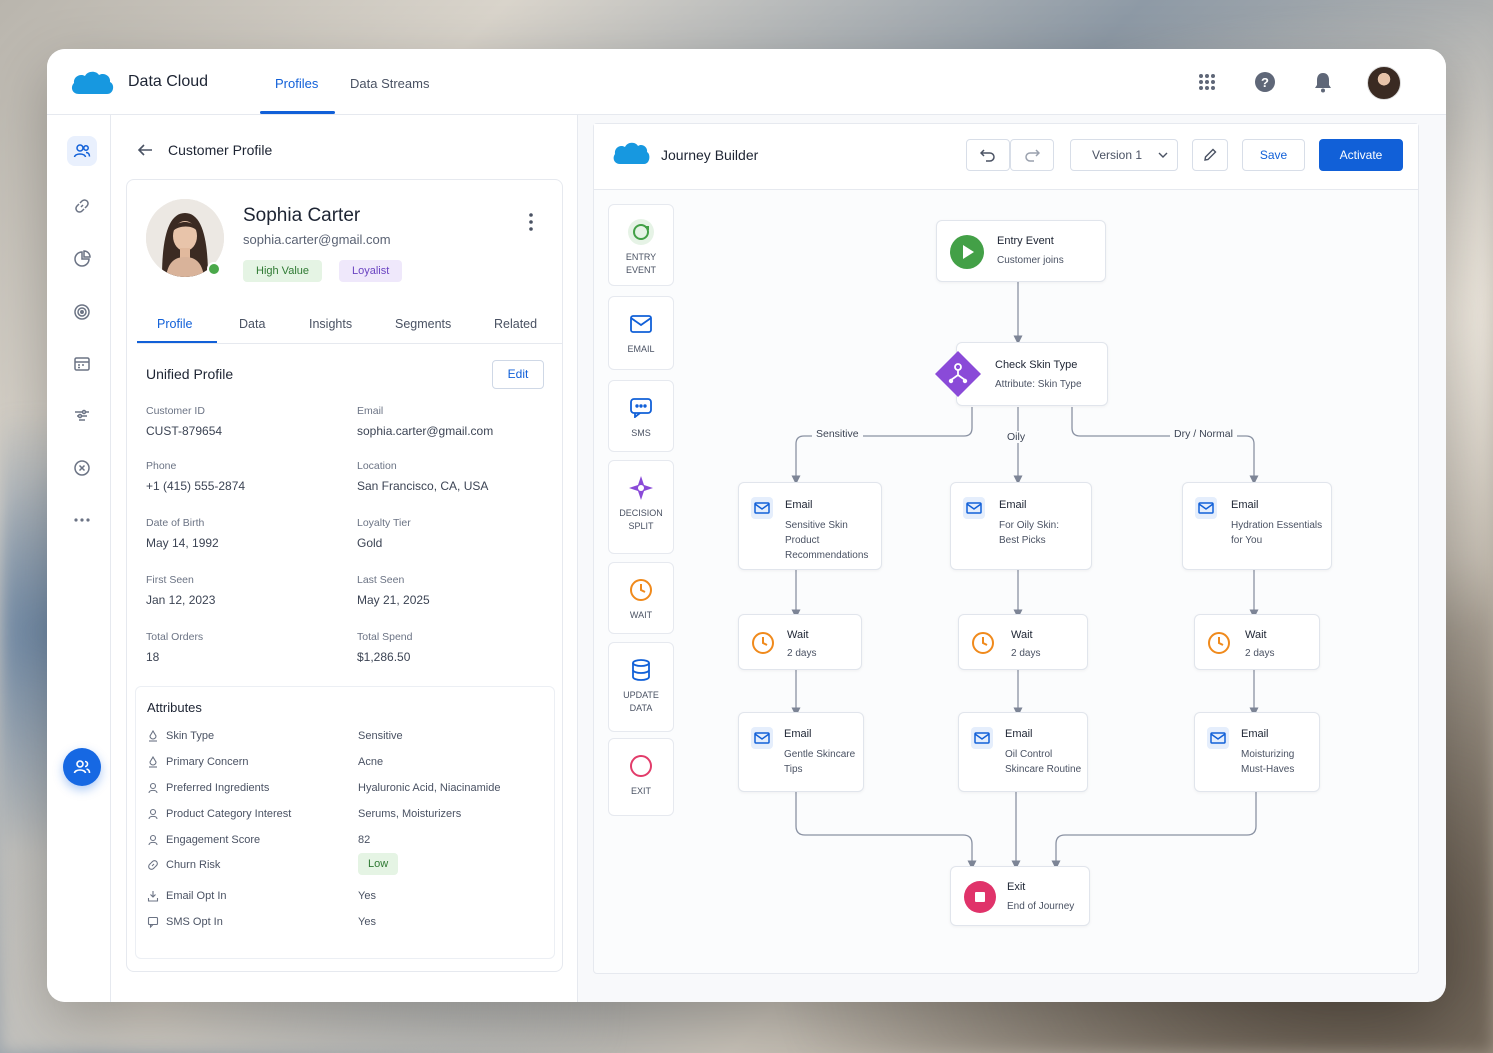 This screenshot has height=1053, width=1493. Describe the element at coordinates (330, 324) in the screenshot. I see `tab-insights: Insights` at that location.